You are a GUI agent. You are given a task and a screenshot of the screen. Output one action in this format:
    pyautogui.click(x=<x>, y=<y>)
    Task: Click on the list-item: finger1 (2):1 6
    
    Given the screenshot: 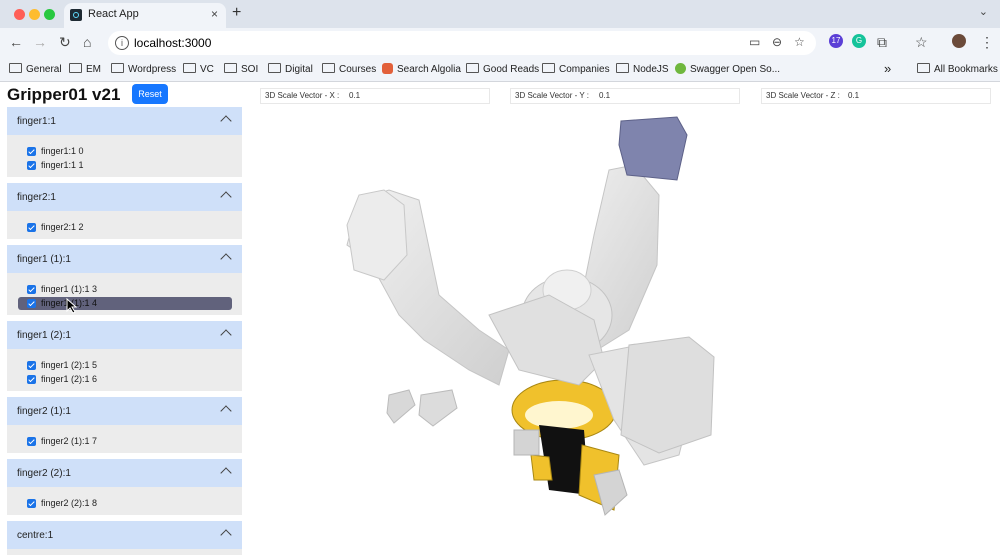 What is the action you would take?
    pyautogui.click(x=125, y=379)
    